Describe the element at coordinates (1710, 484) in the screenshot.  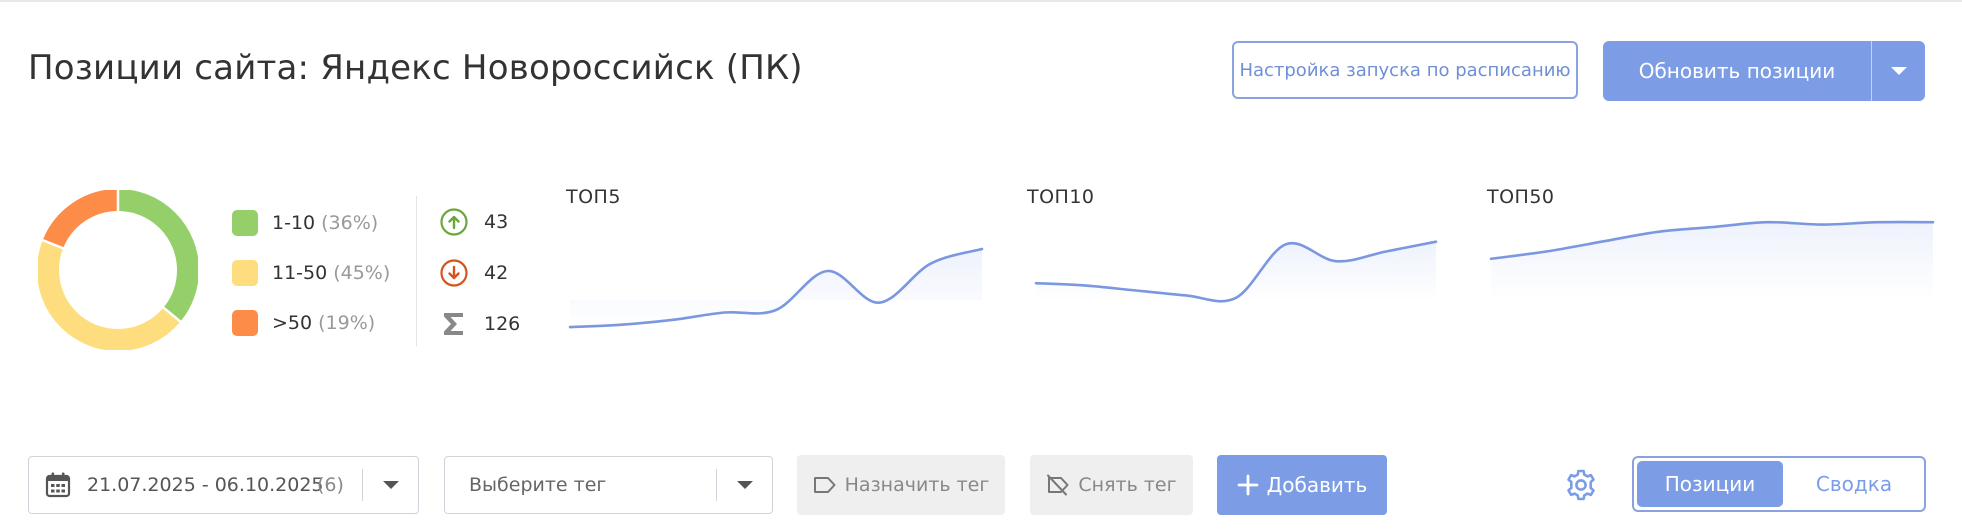
I see `view-positions-button: Позиции` at that location.